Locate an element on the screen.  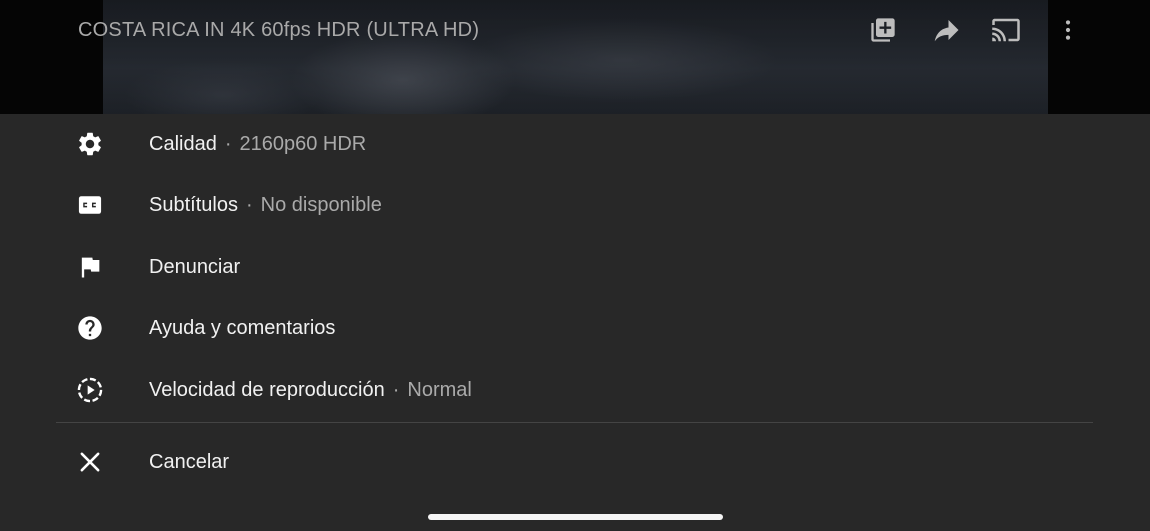
home-indicator is located at coordinates (575, 517).